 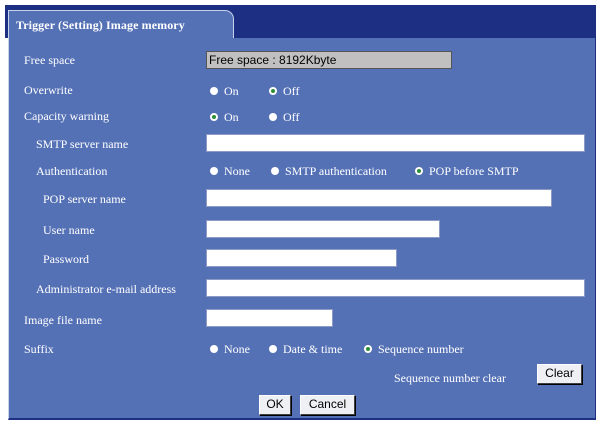 I want to click on tab-trigger-image-memory: Trigger (Setting) Image memory, so click(x=121, y=24).